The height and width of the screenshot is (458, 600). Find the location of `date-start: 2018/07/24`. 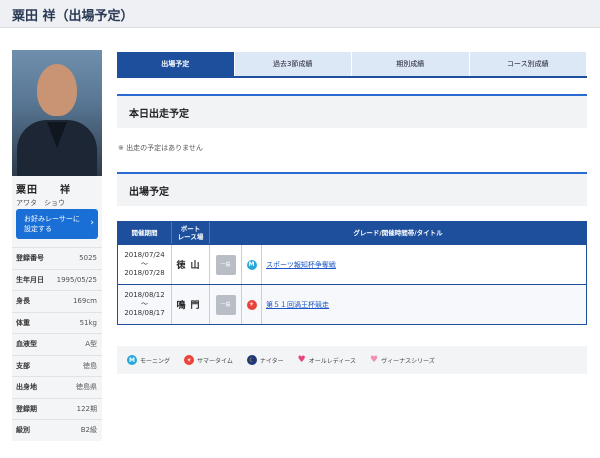

date-start: 2018/07/24 is located at coordinates (144, 255).